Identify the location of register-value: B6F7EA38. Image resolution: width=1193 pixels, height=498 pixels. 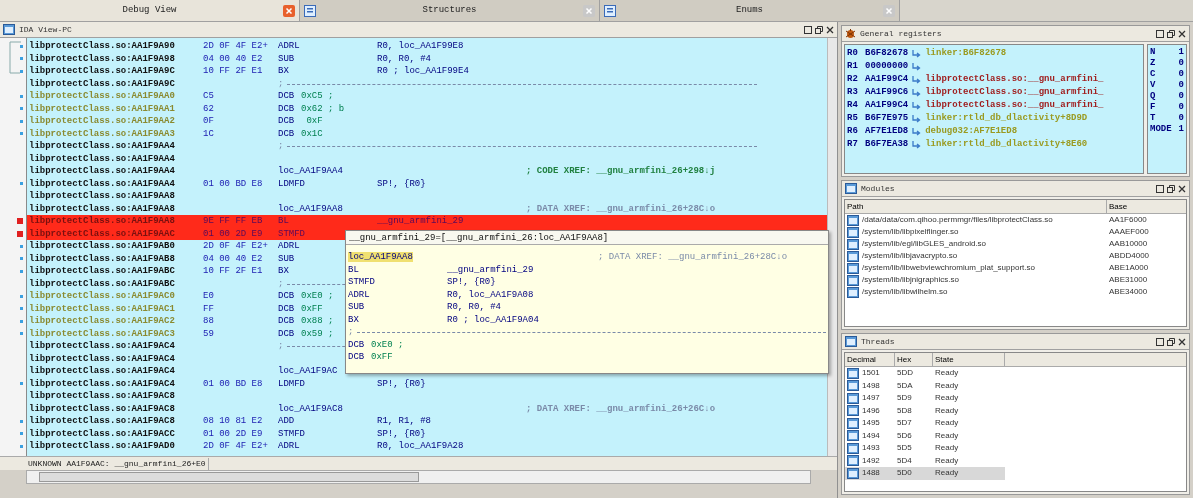
(887, 144).